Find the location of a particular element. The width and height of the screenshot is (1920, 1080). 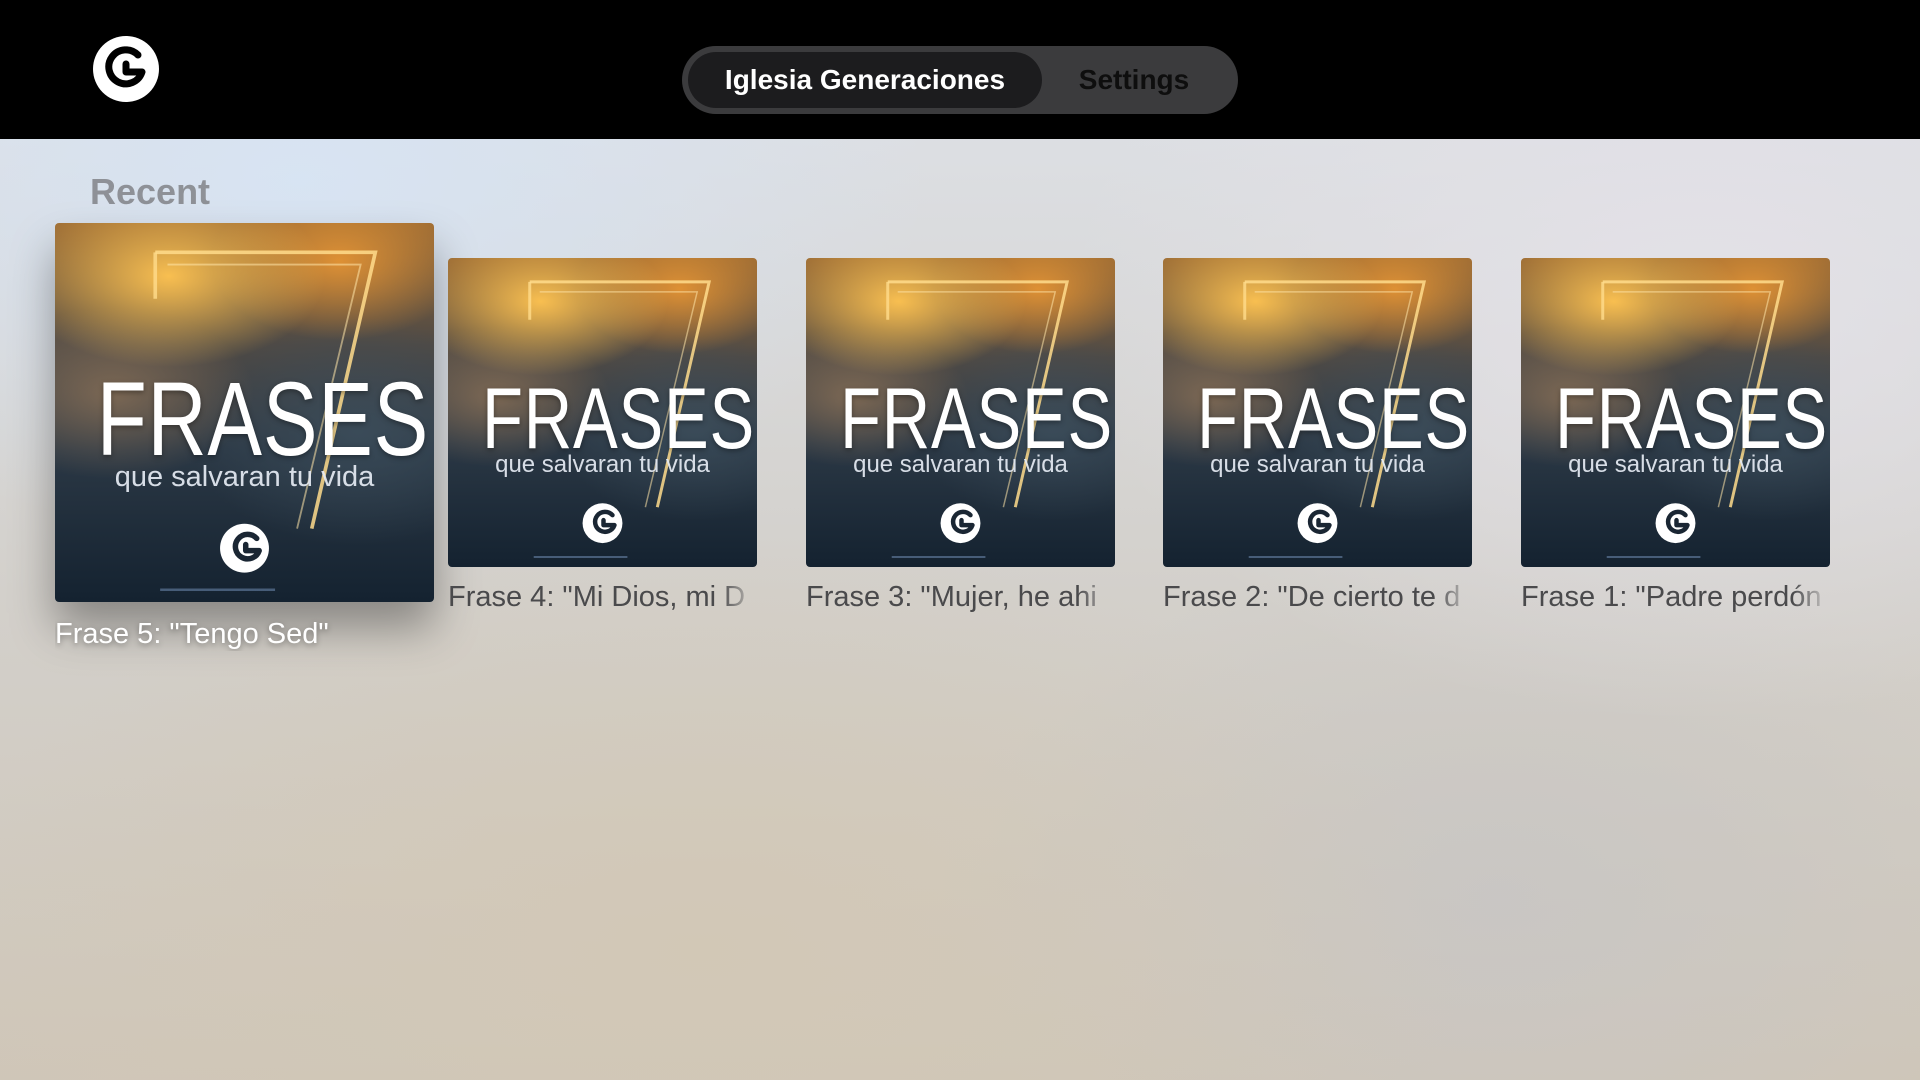

tab-iglesia-generaciones: Iglesia Generaciones is located at coordinates (865, 80).